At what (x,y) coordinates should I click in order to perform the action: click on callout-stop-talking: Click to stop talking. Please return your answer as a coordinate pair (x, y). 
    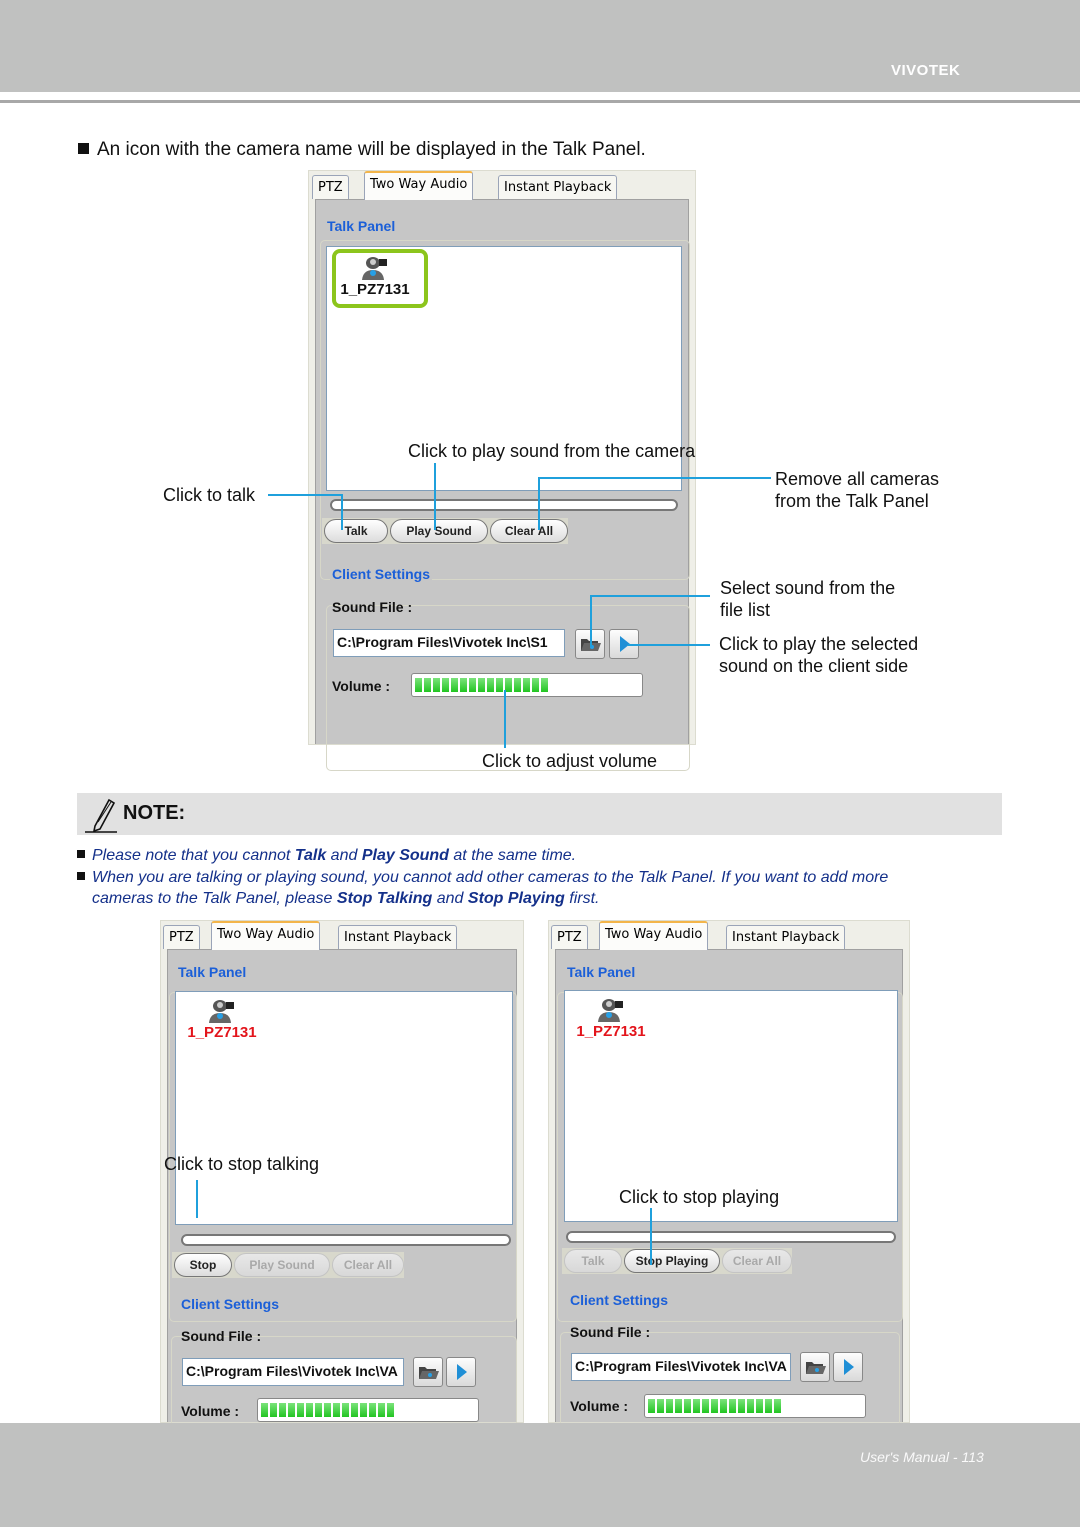
    Looking at the image, I should click on (242, 1164).